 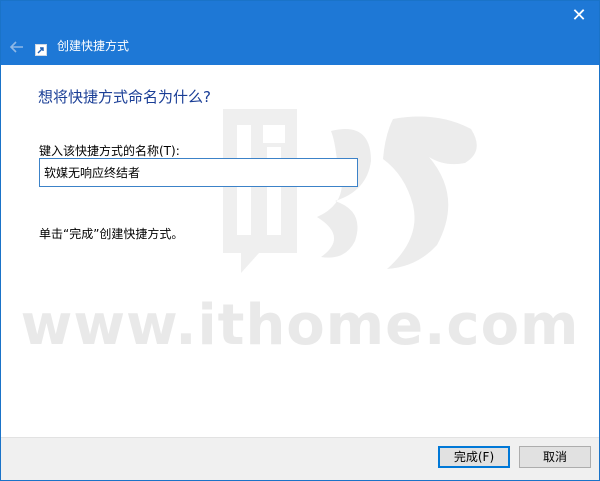 I want to click on page-heading: 想将快捷方式命名为什么?, so click(x=124, y=97).